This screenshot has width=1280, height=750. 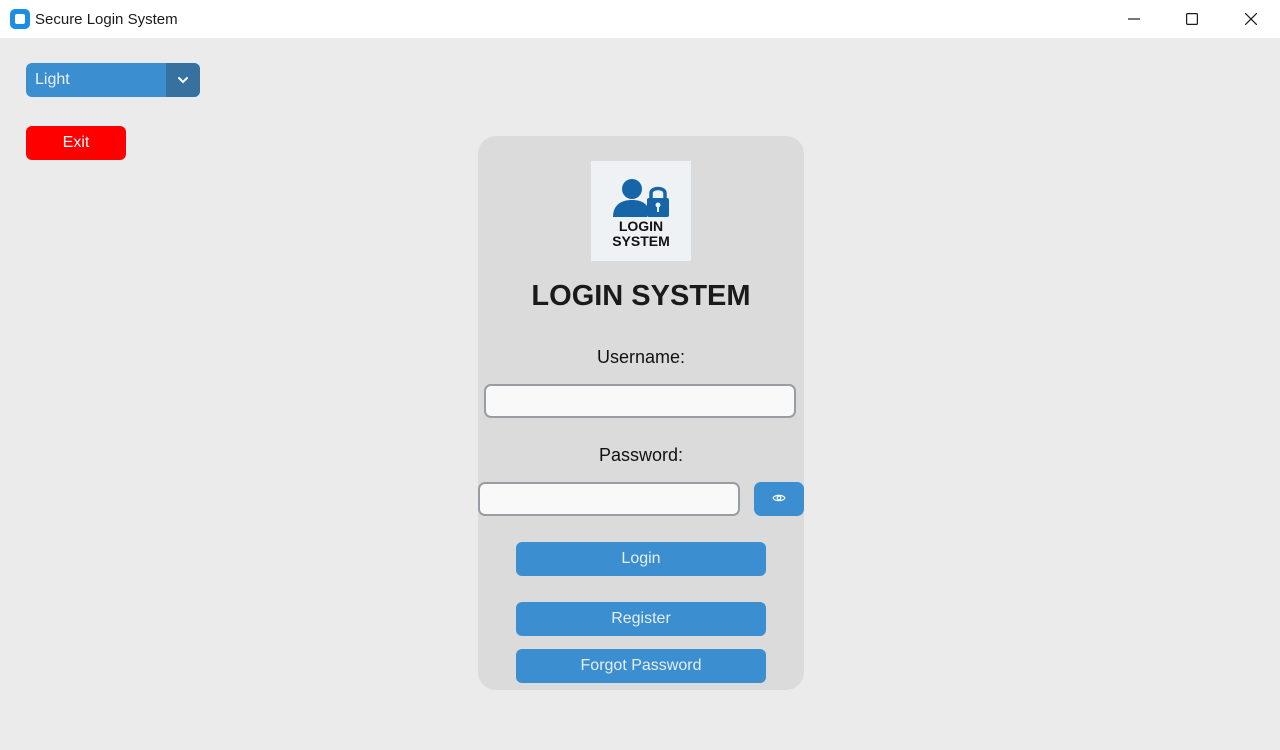 What do you see at coordinates (641, 559) in the screenshot?
I see `login-button: Login` at bounding box center [641, 559].